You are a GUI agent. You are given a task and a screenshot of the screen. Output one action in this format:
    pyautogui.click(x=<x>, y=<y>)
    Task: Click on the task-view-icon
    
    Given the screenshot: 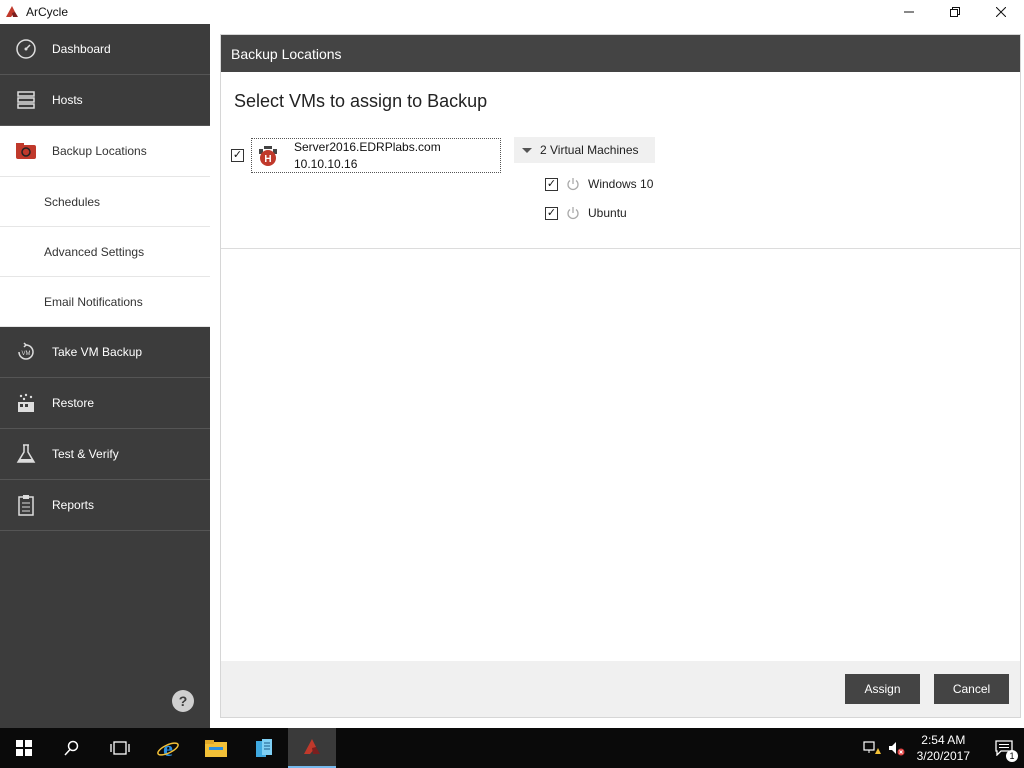 What is the action you would take?
    pyautogui.click(x=120, y=748)
    